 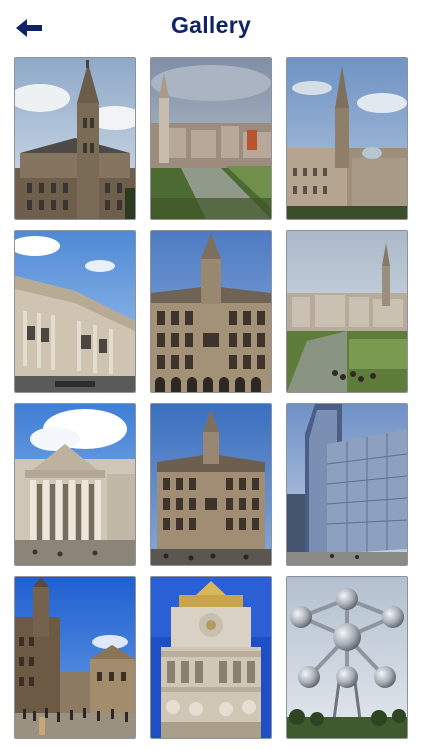 I want to click on page-title: Gallery, so click(x=211, y=25).